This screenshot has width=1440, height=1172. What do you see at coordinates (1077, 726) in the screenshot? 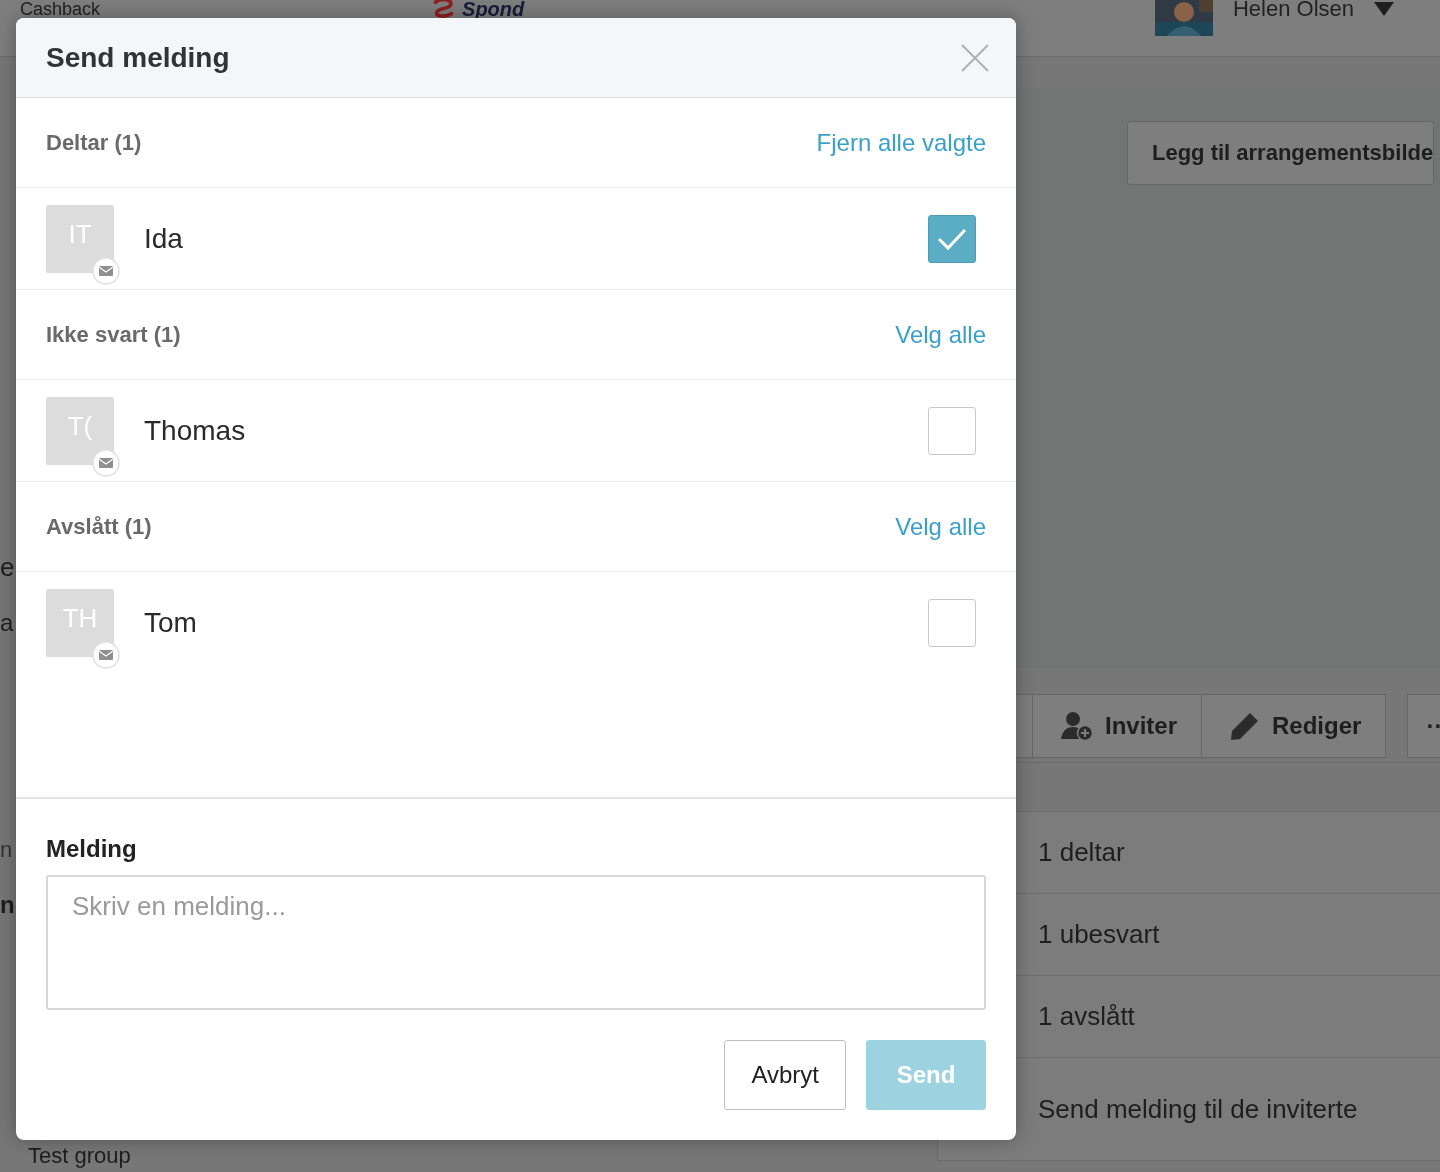
I see `person-add-icon` at bounding box center [1077, 726].